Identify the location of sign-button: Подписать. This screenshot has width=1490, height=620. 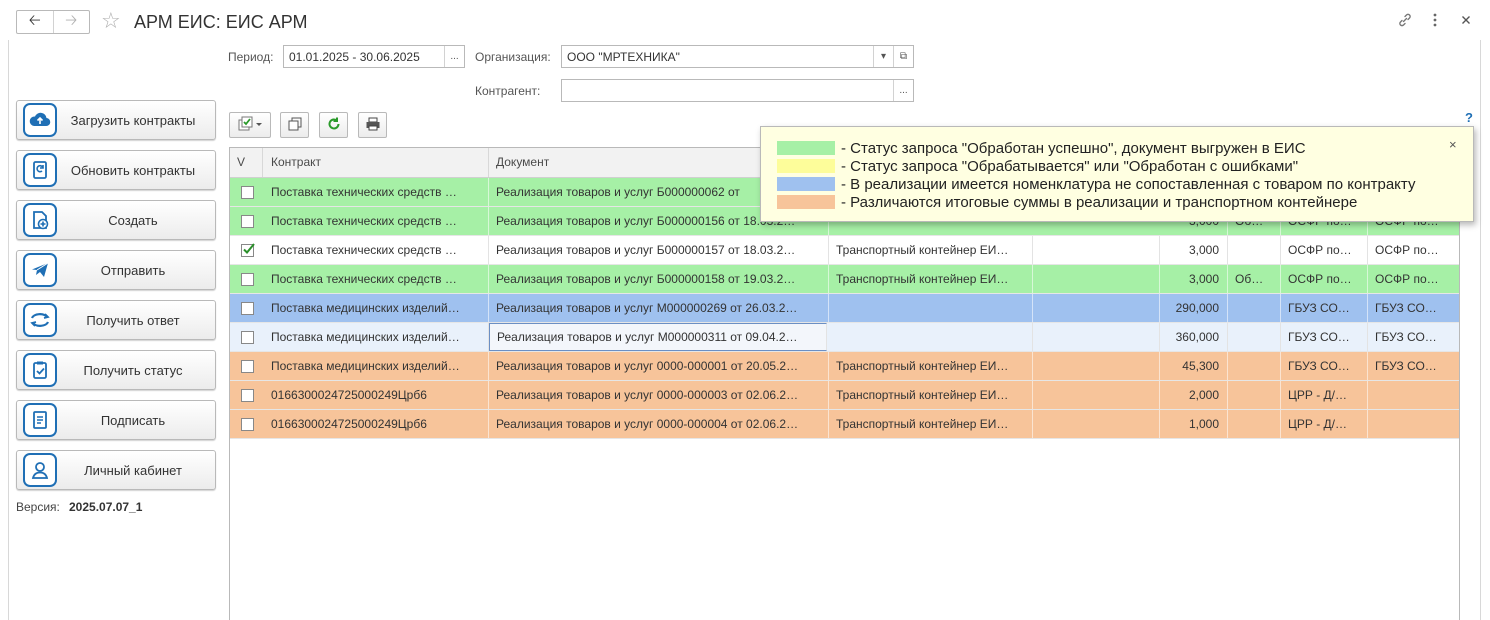
(116, 420).